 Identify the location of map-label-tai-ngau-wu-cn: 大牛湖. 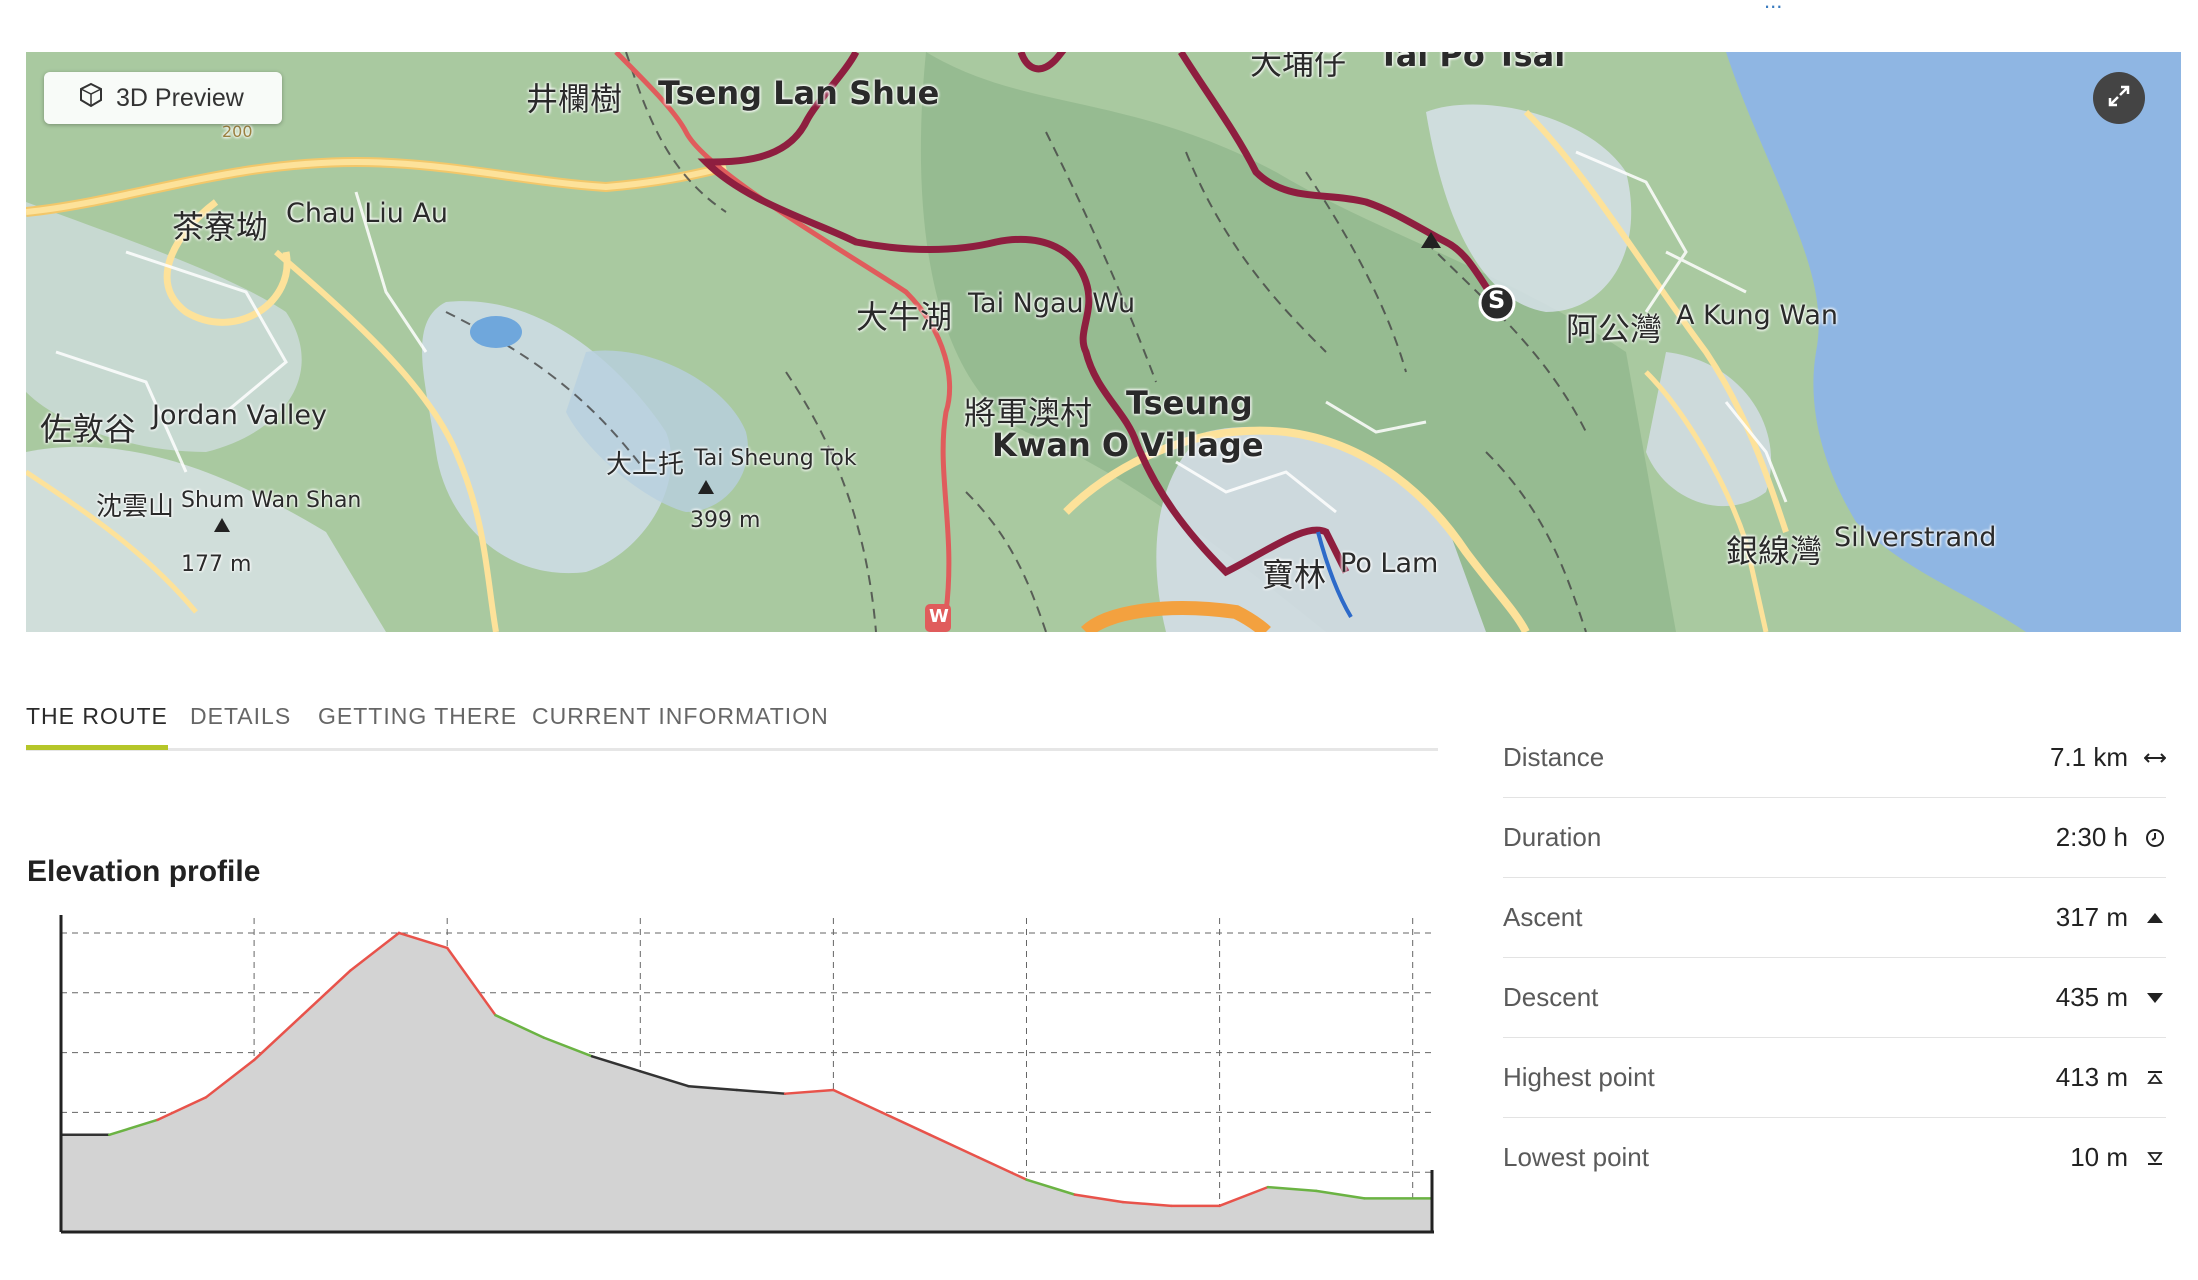
(904, 317).